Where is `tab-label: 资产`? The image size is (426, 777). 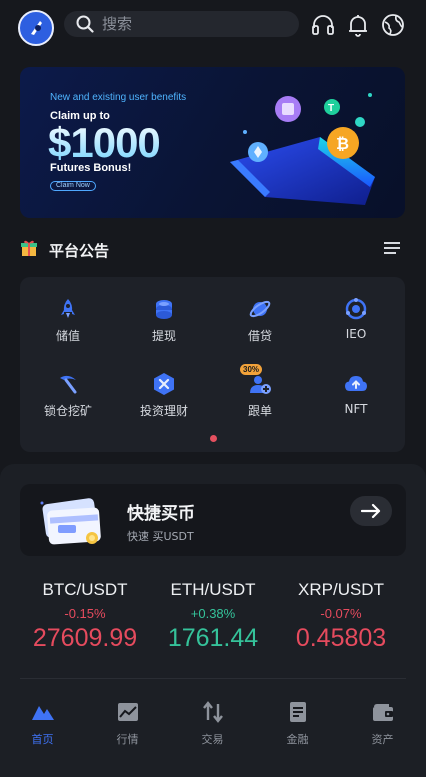
tab-label: 资产 is located at coordinates (382, 739).